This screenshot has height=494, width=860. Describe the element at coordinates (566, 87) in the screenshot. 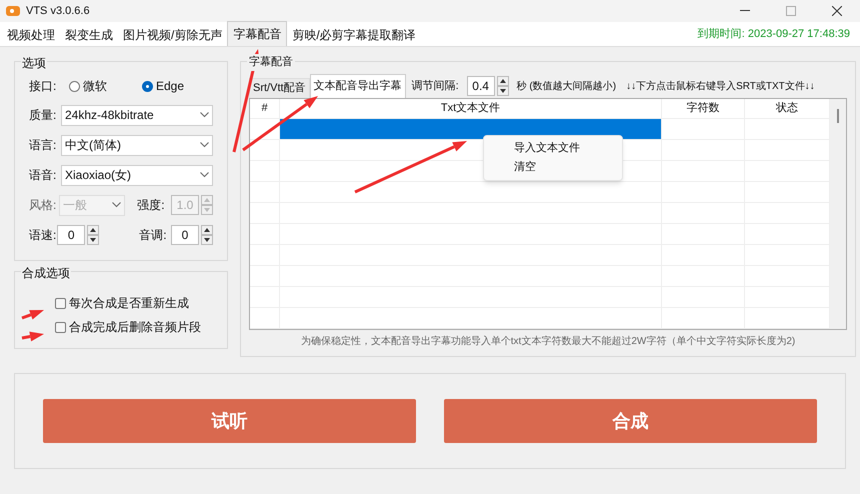

I see `hint-text: 秒 (数值越大间隔越小)` at that location.